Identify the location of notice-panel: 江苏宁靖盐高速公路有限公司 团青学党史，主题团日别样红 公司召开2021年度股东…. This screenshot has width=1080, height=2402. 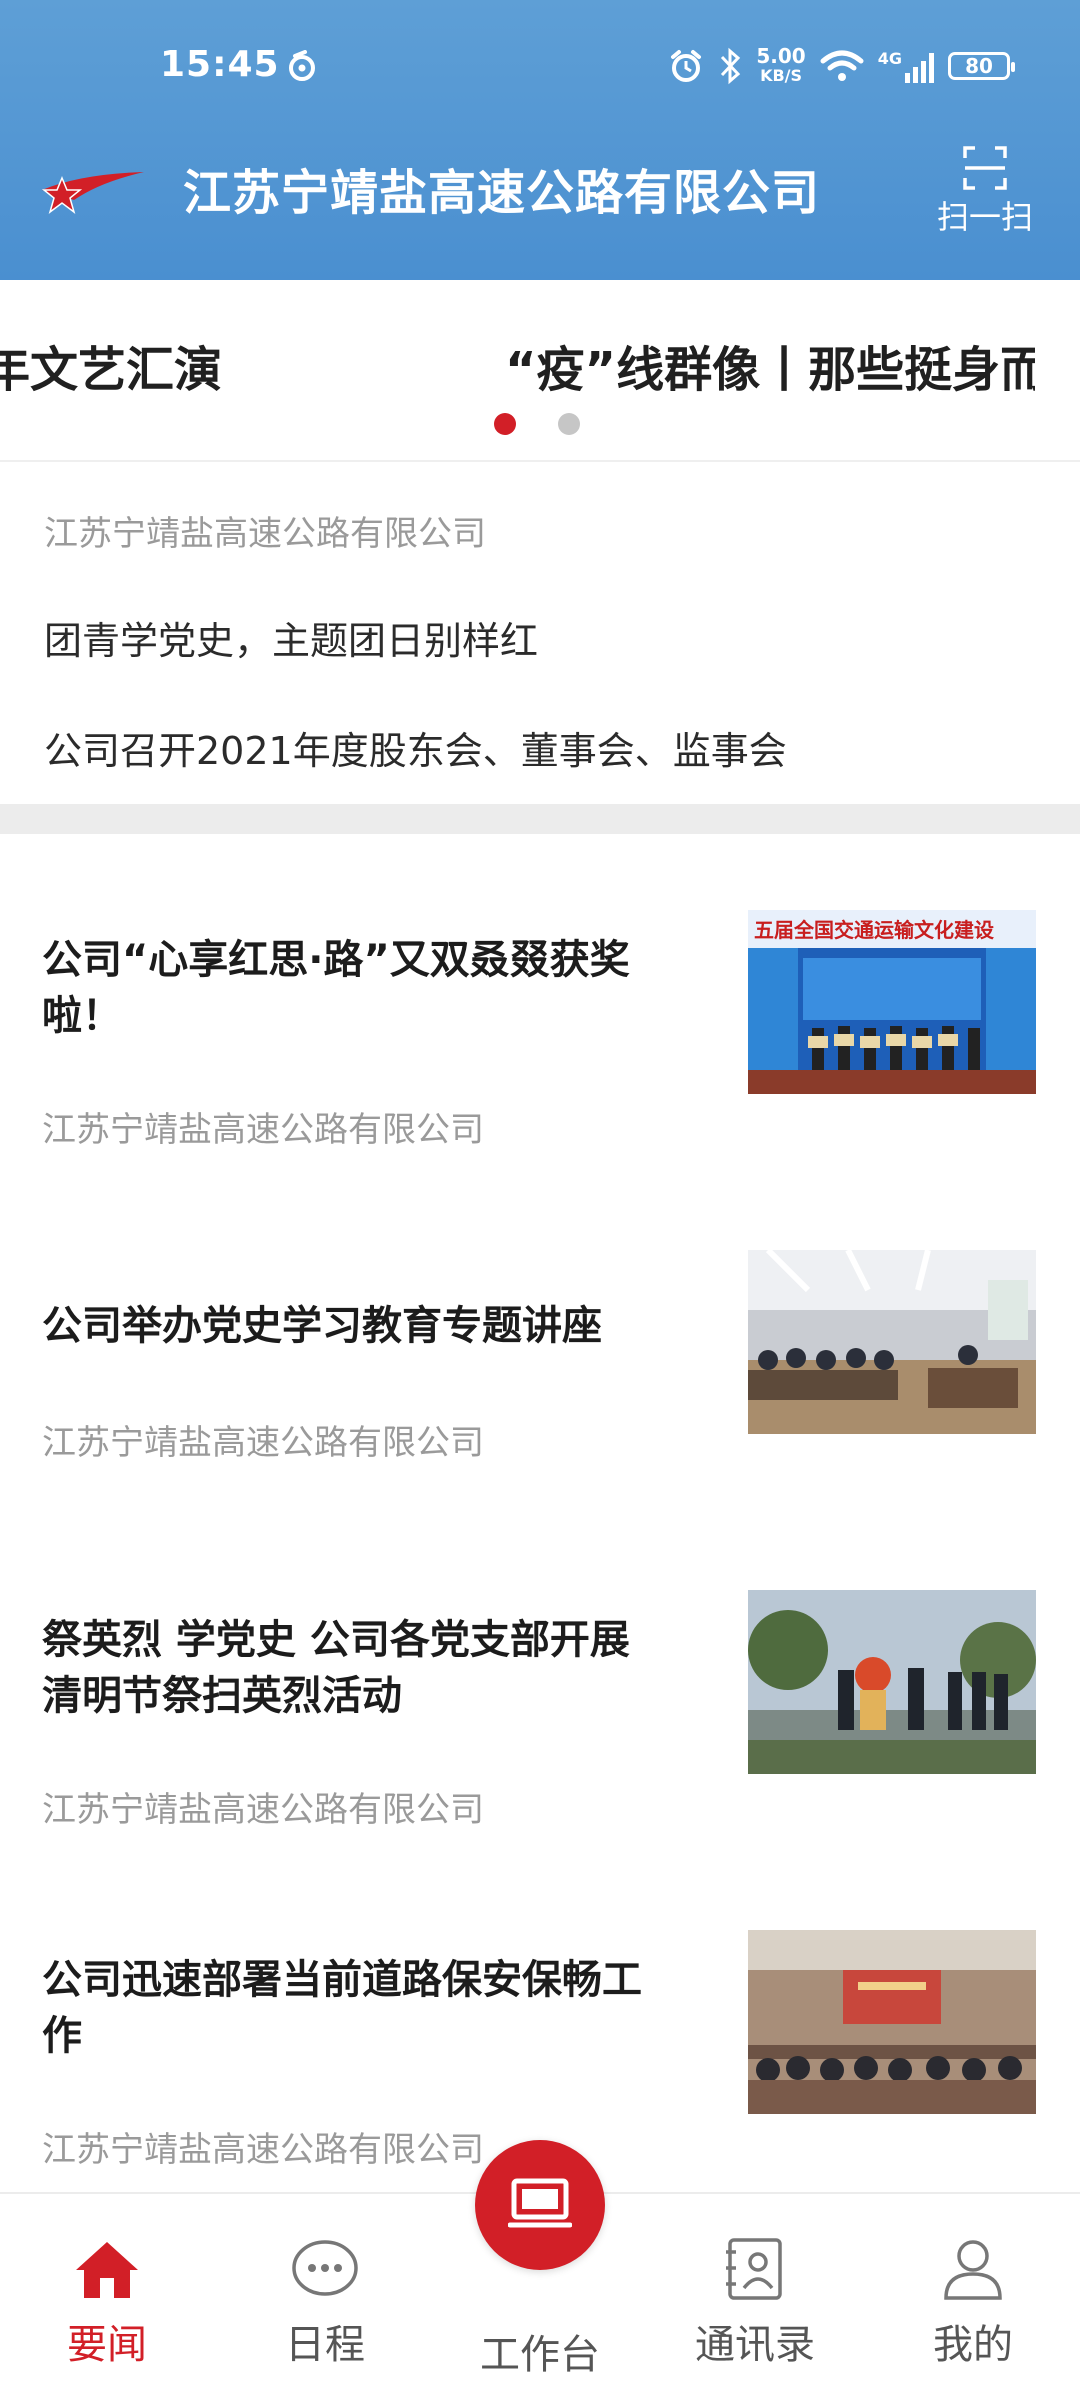
(540, 632).